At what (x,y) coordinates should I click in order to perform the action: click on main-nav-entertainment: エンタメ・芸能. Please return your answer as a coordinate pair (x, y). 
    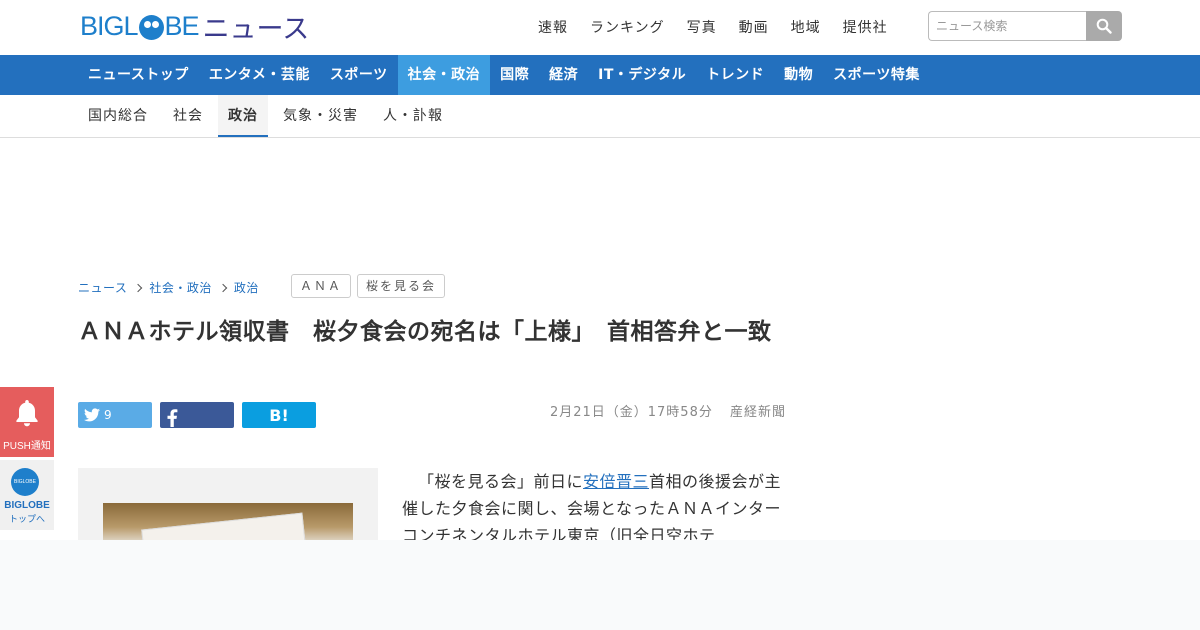
    Looking at the image, I should click on (259, 75).